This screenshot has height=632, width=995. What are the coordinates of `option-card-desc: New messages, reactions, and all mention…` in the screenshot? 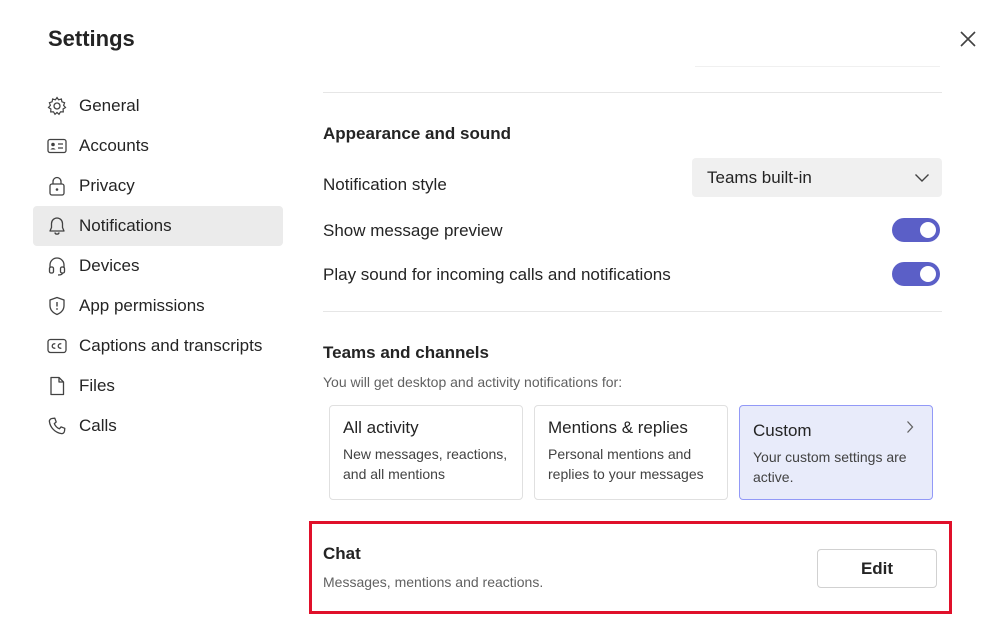 It's located at (425, 464).